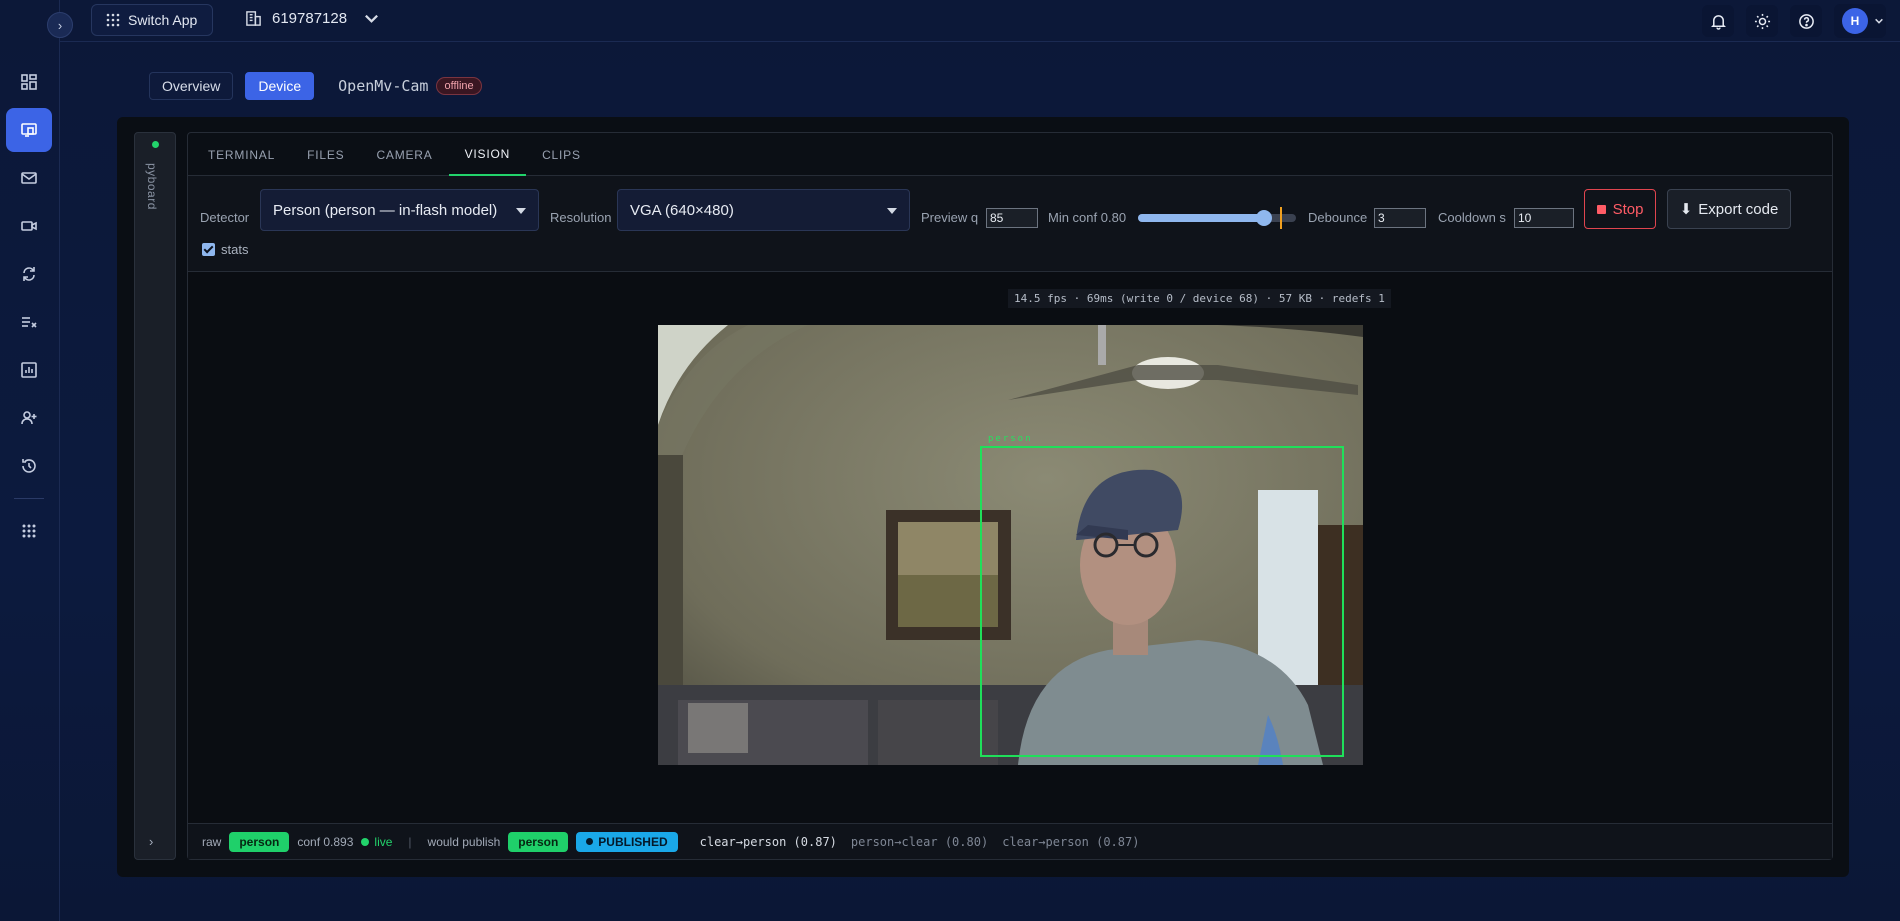 The image size is (1900, 921). What do you see at coordinates (253, 18) in the screenshot?
I see `building-icon` at bounding box center [253, 18].